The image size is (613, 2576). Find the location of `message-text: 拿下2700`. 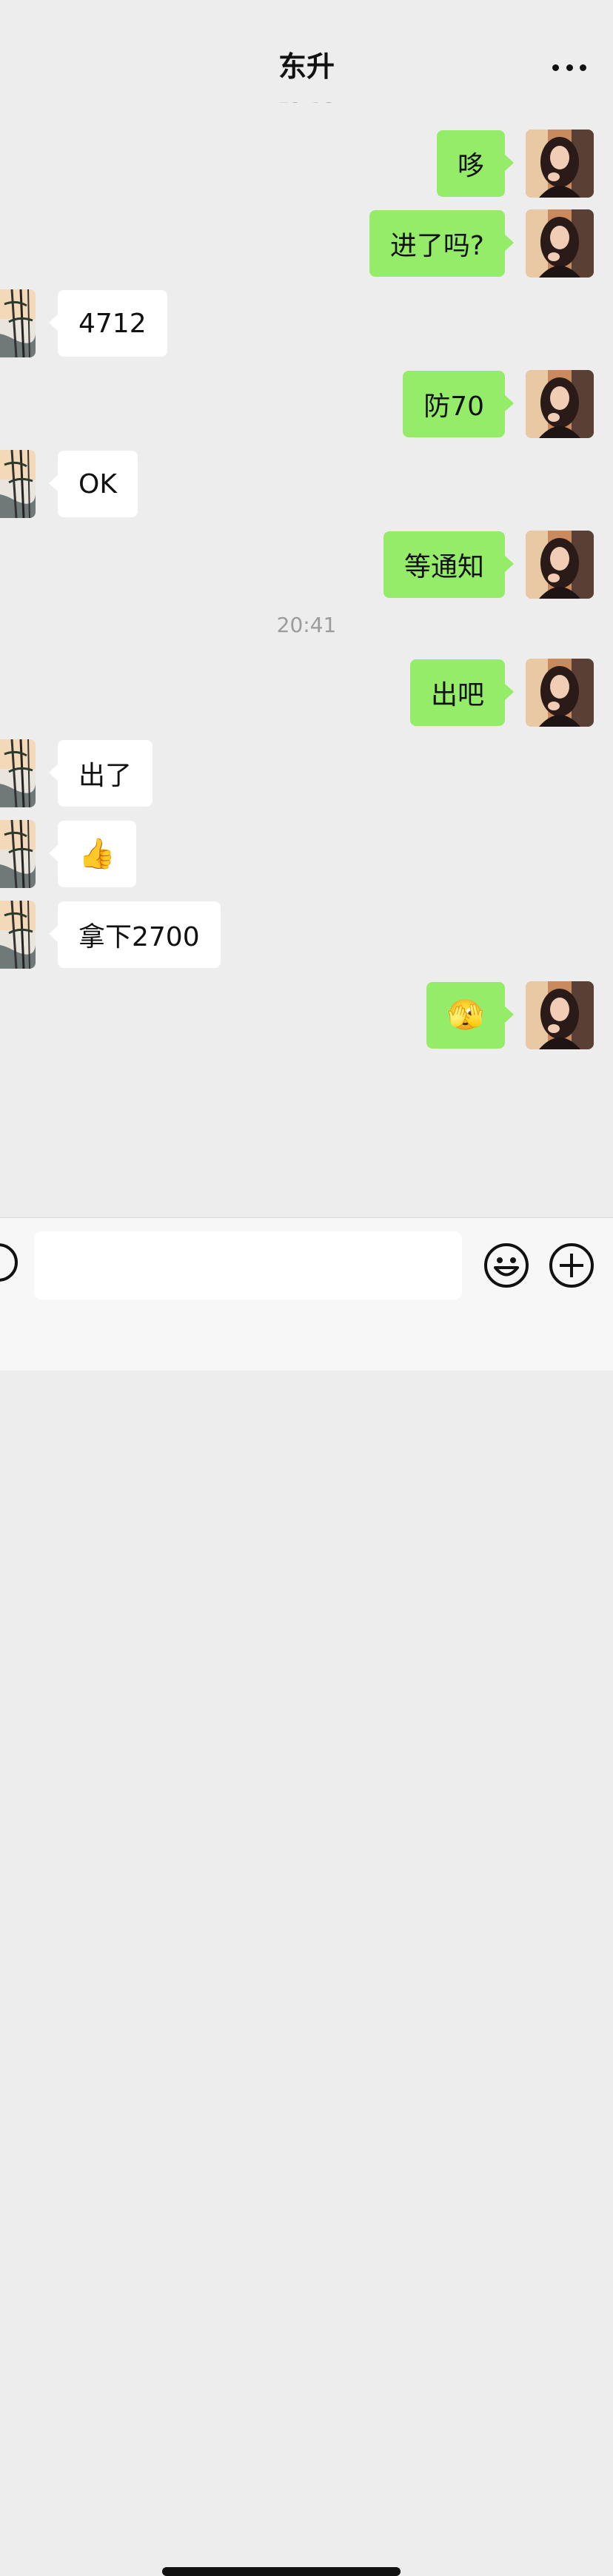

message-text: 拿下2700 is located at coordinates (139, 937).